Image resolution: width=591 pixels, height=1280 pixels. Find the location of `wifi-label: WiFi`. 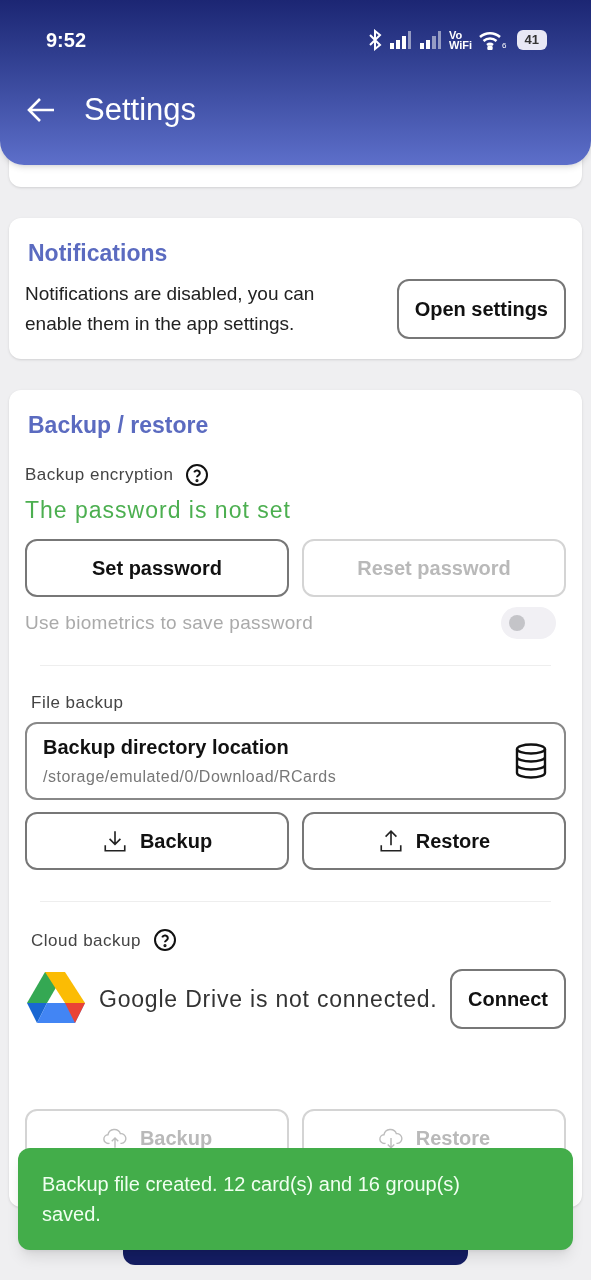

wifi-label: WiFi is located at coordinates (460, 45).